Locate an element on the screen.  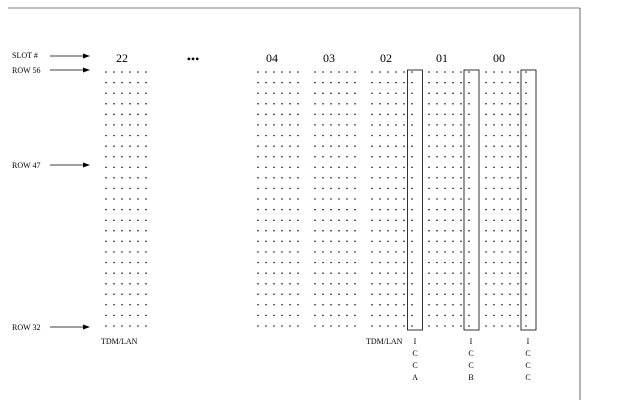
row-47-label: ROW 47 is located at coordinates (26, 165).